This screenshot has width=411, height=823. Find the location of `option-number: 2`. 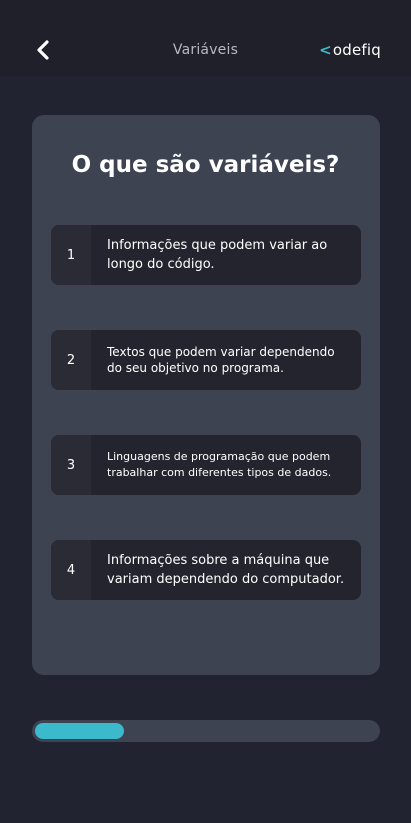

option-number: 2 is located at coordinates (71, 360).